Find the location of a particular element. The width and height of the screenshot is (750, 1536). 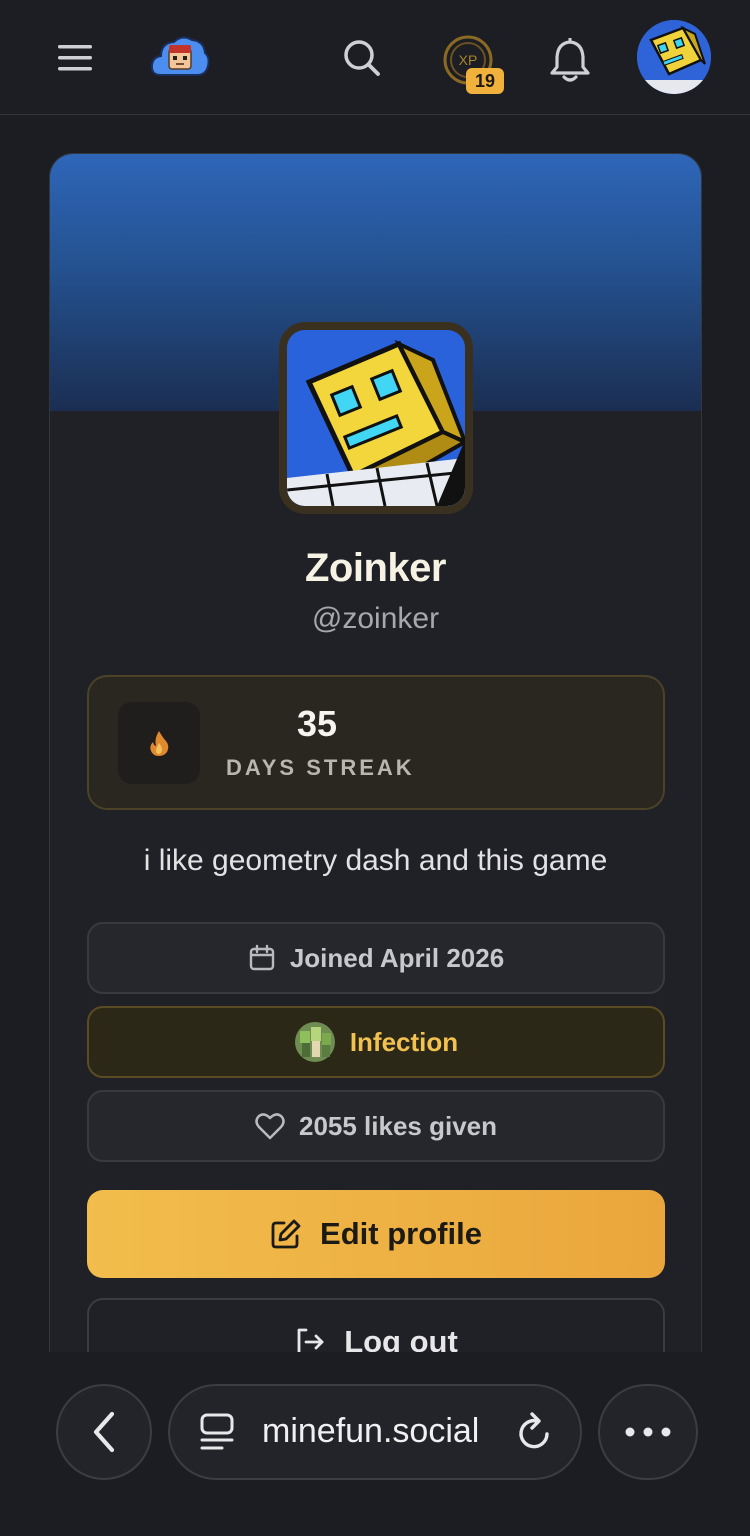

streak-label: DAYS STREAK is located at coordinates (320, 767).